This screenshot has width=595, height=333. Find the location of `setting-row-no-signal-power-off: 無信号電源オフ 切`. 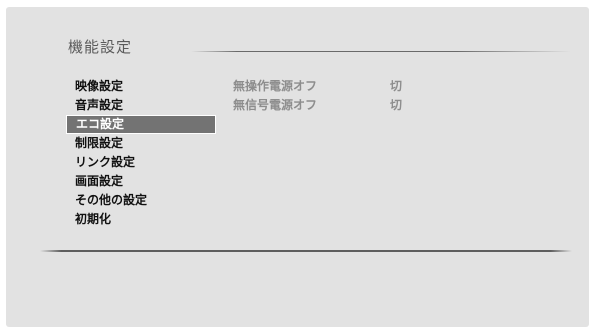

setting-row-no-signal-power-off: 無信号電源オフ 切 is located at coordinates (348, 105).